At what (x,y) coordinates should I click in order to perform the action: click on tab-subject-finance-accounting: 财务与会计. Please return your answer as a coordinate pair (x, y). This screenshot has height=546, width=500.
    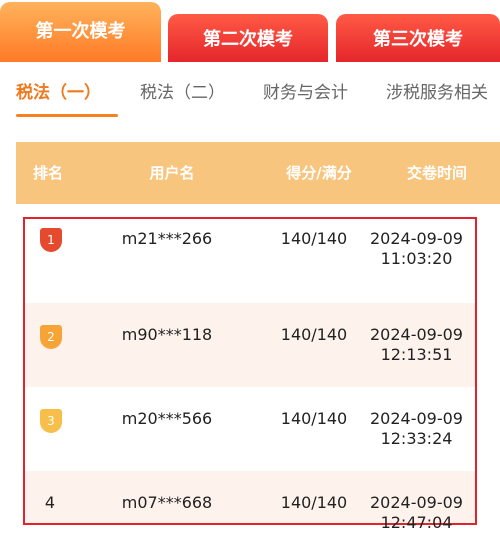
    Looking at the image, I should click on (305, 90).